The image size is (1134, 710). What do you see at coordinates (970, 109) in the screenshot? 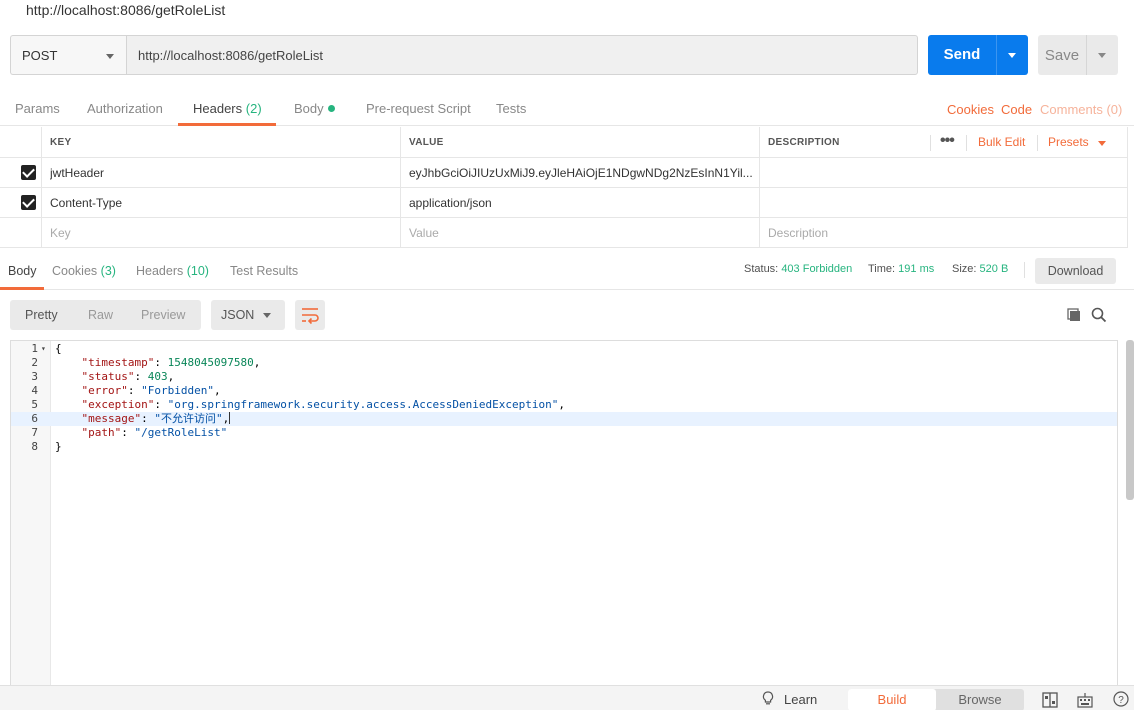
I see `cookies-link: Cookies` at bounding box center [970, 109].